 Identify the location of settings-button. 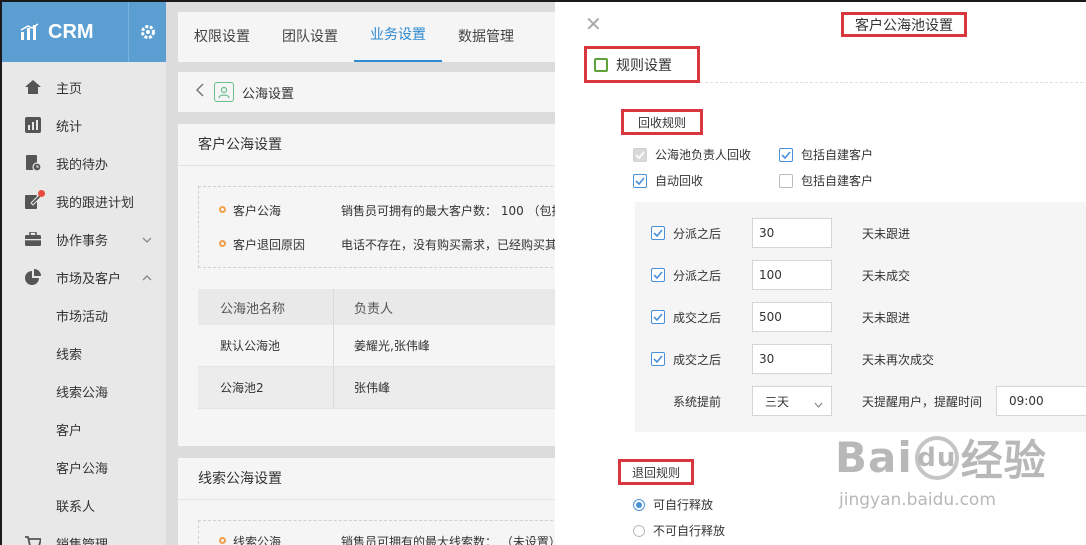
(147, 32).